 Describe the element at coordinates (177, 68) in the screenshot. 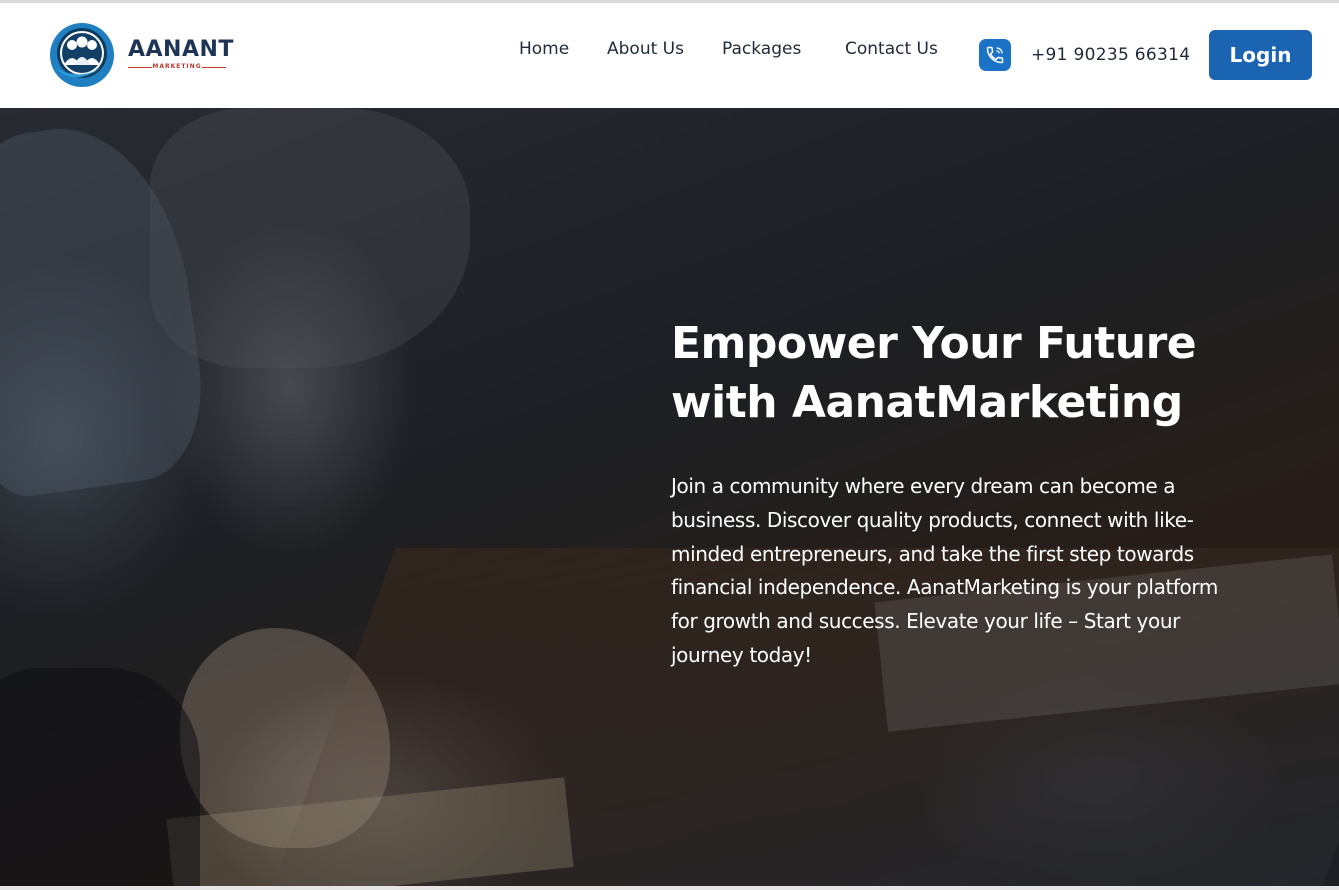

I see `brand-subtitle-wrap: MARKETING` at that location.